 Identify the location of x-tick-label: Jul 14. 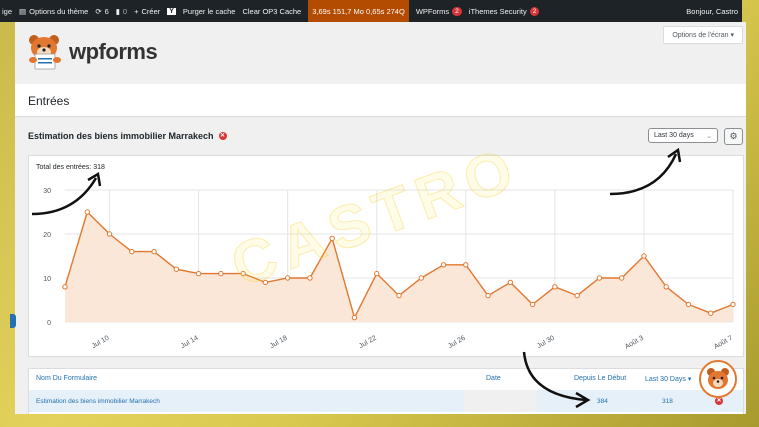
(190, 342).